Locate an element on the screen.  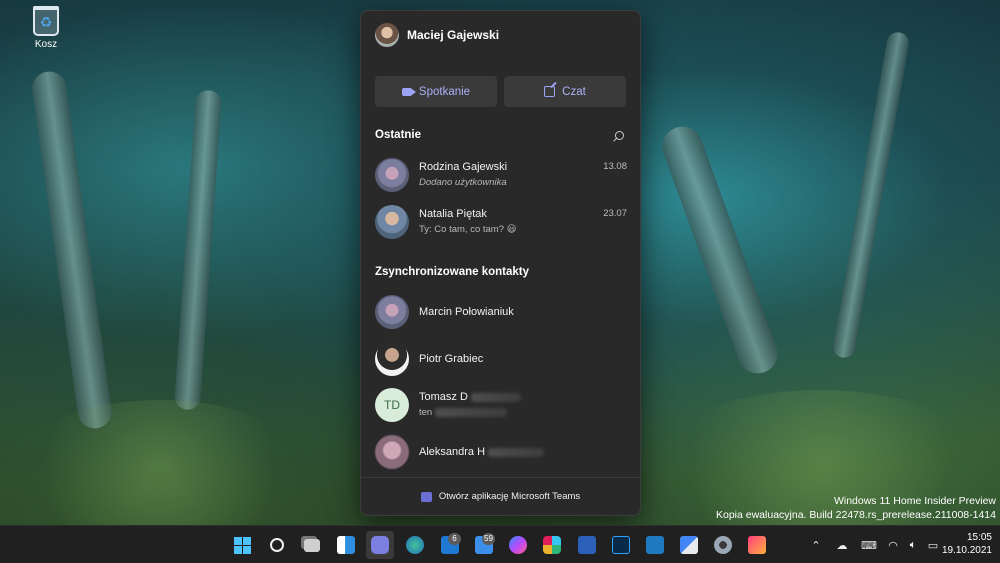
open-teams-link: Otwórz aplikację Microsoft Teams is located at coordinates (500, 496).